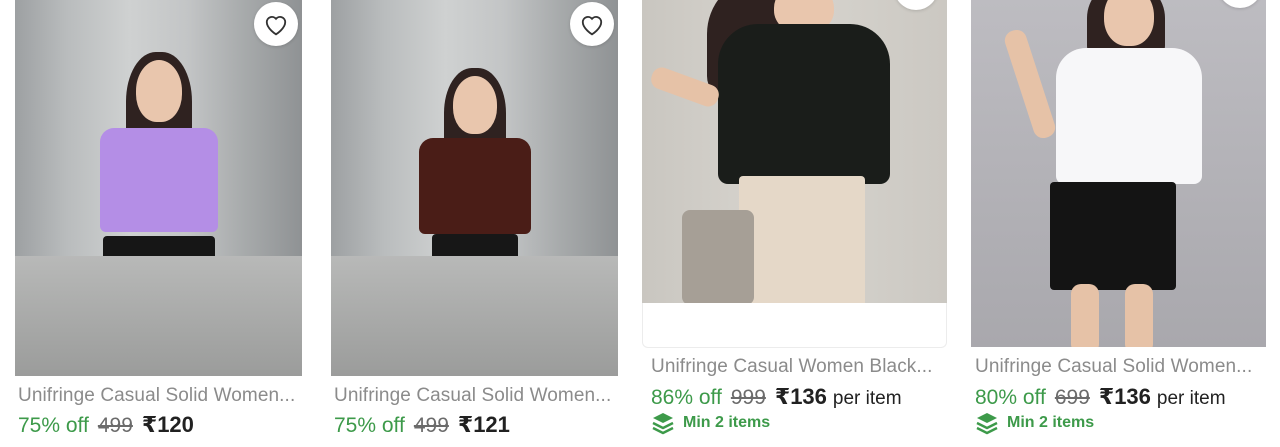 The image size is (1280, 447). What do you see at coordinates (1010, 397) in the screenshot?
I see `discount-label: 80% off` at bounding box center [1010, 397].